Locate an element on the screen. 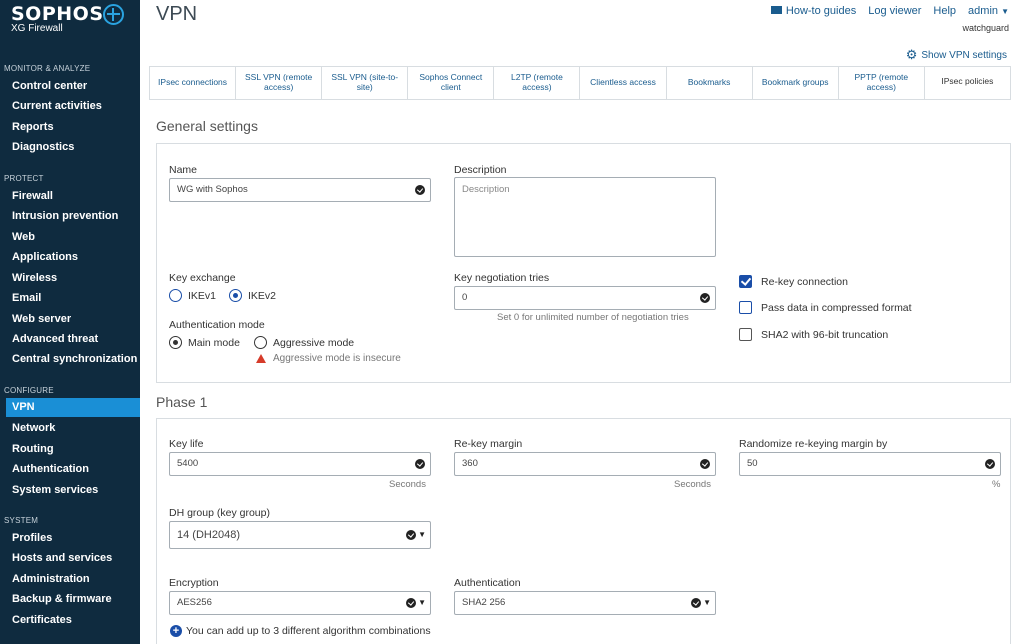 The image size is (1013, 644). key-life-input: 5400 is located at coordinates (300, 464).